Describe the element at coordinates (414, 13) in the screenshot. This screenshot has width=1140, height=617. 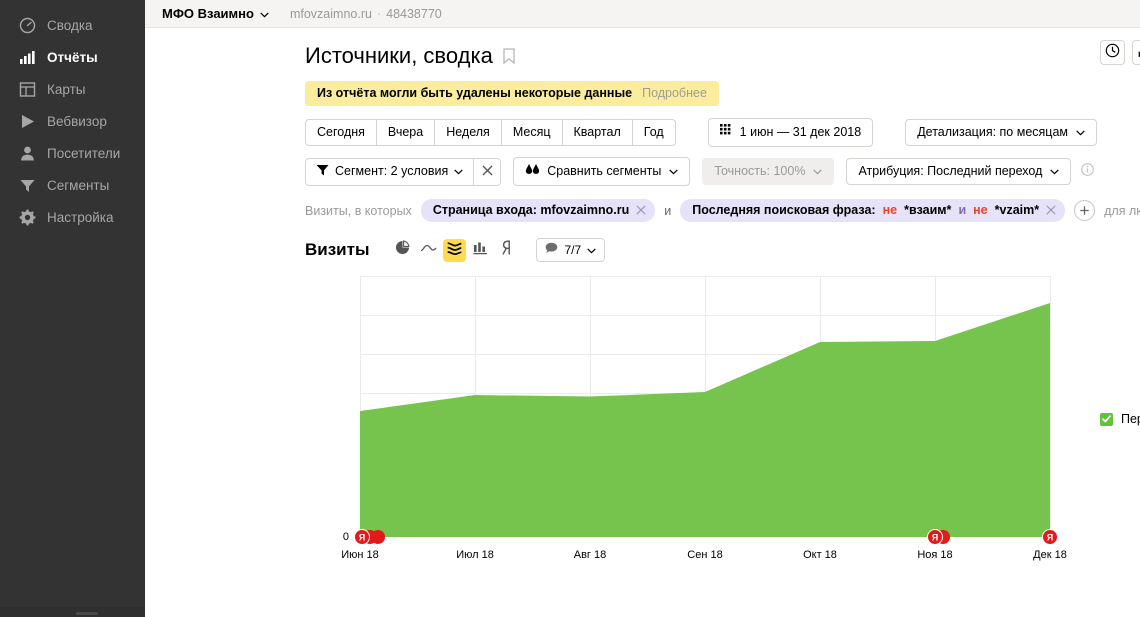
I see `counter-id: 48438770` at that location.